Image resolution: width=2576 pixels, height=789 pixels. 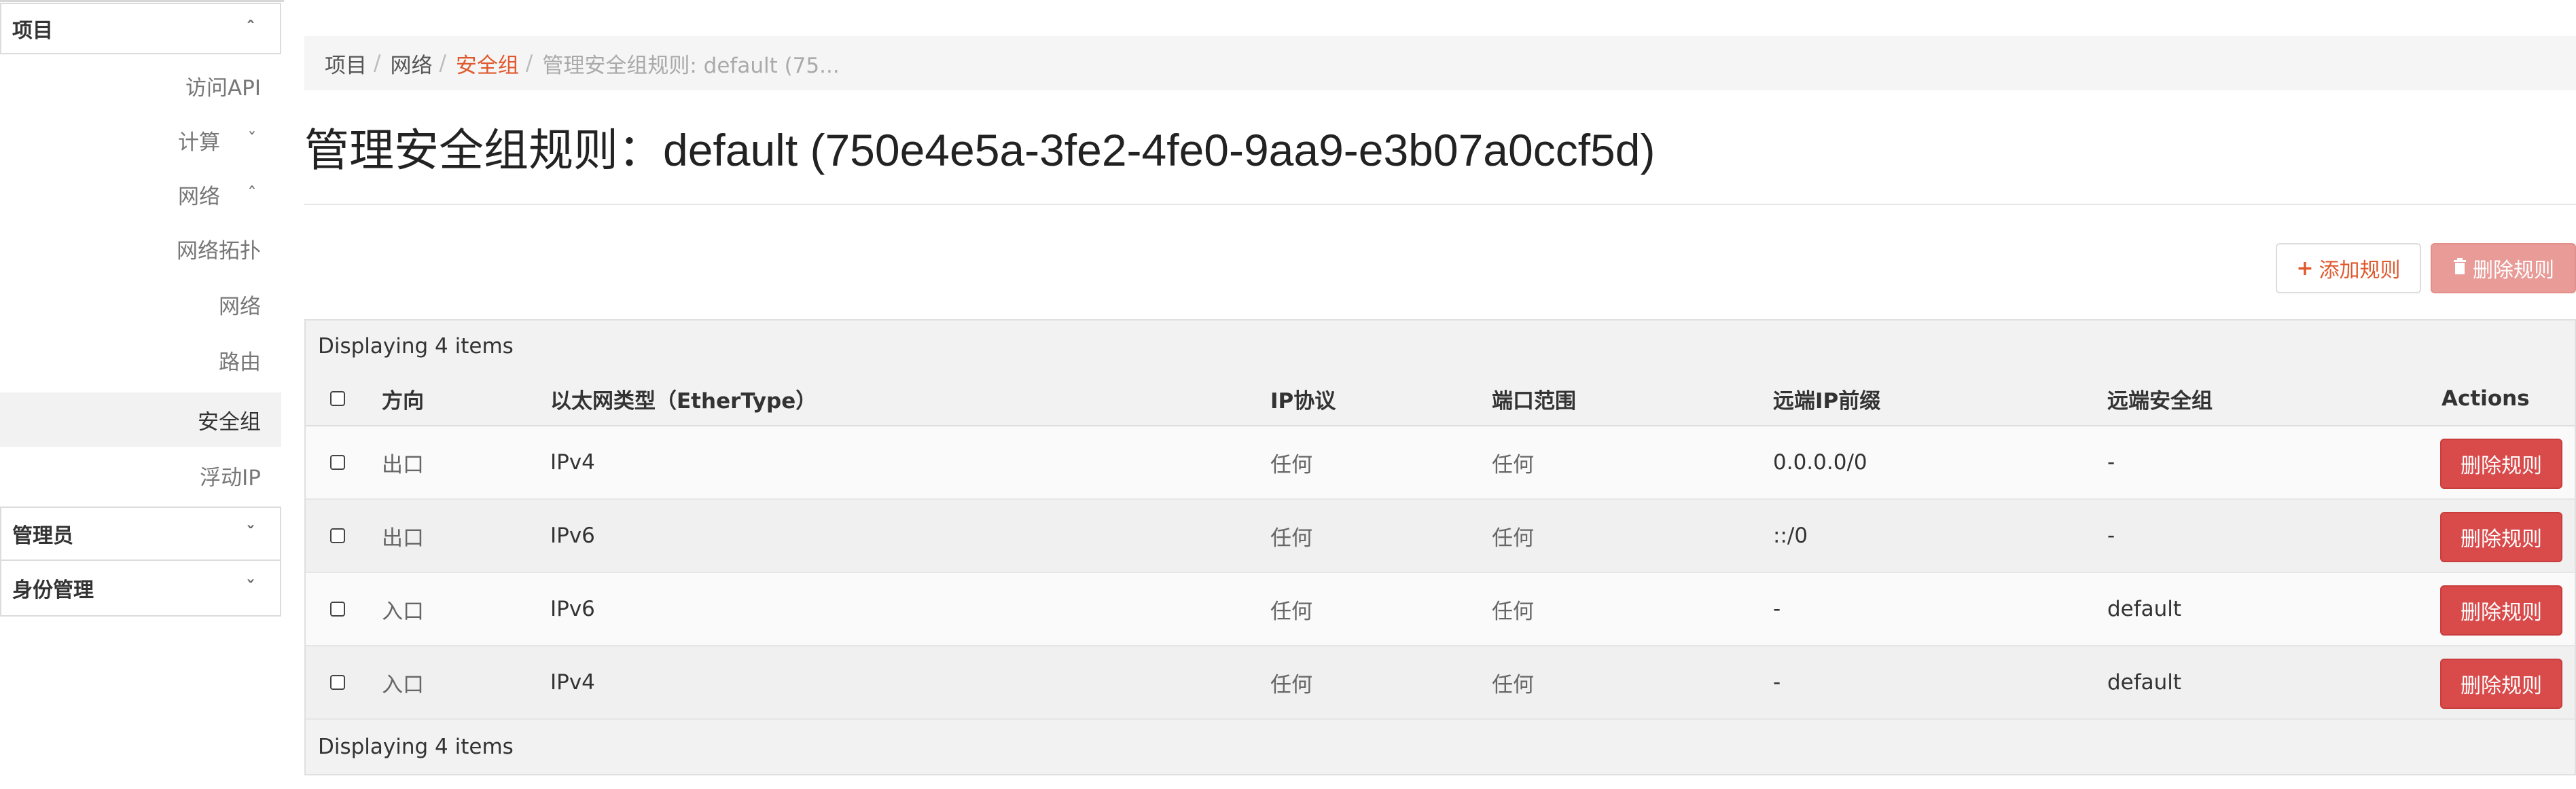 I want to click on add-rule-button: + 添加规则, so click(x=2348, y=268).